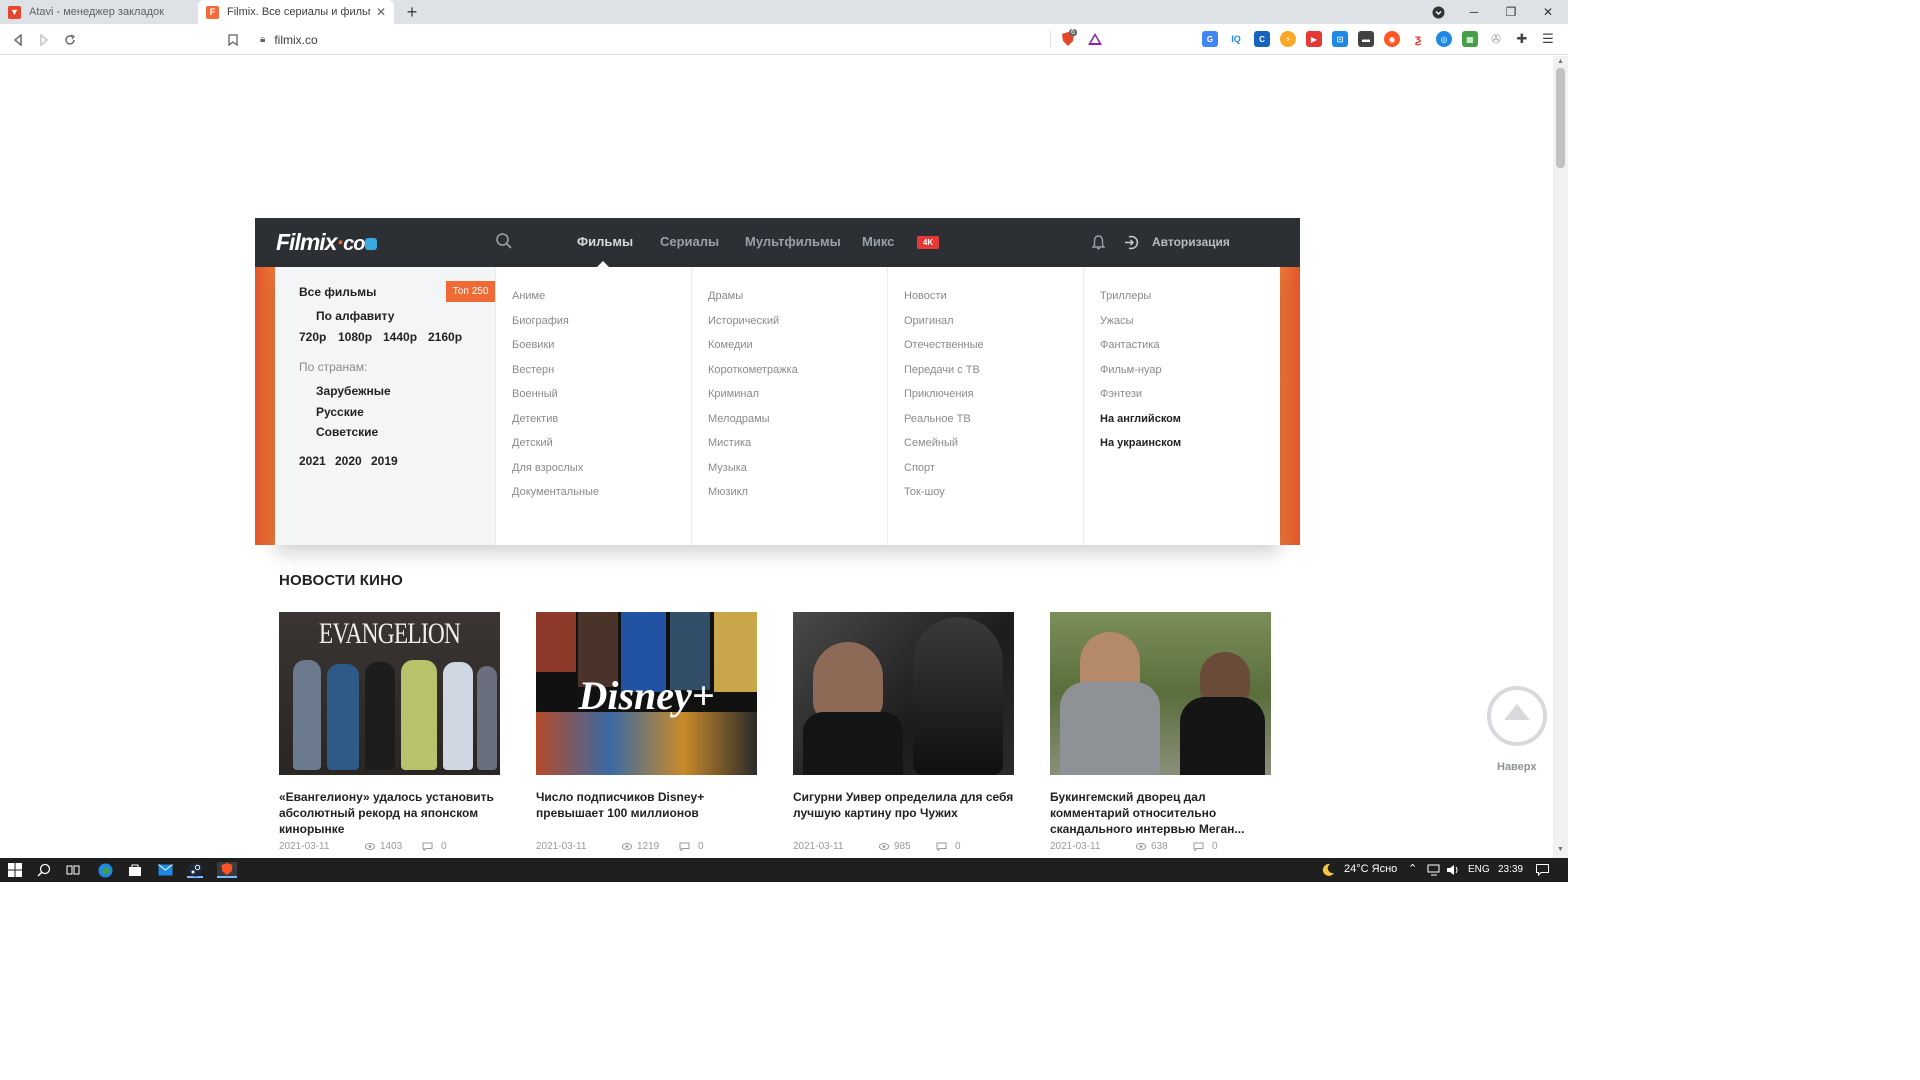 This screenshot has height=1080, width=1920. What do you see at coordinates (533, 370) in the screenshot?
I see `genre-link: Вестерн` at bounding box center [533, 370].